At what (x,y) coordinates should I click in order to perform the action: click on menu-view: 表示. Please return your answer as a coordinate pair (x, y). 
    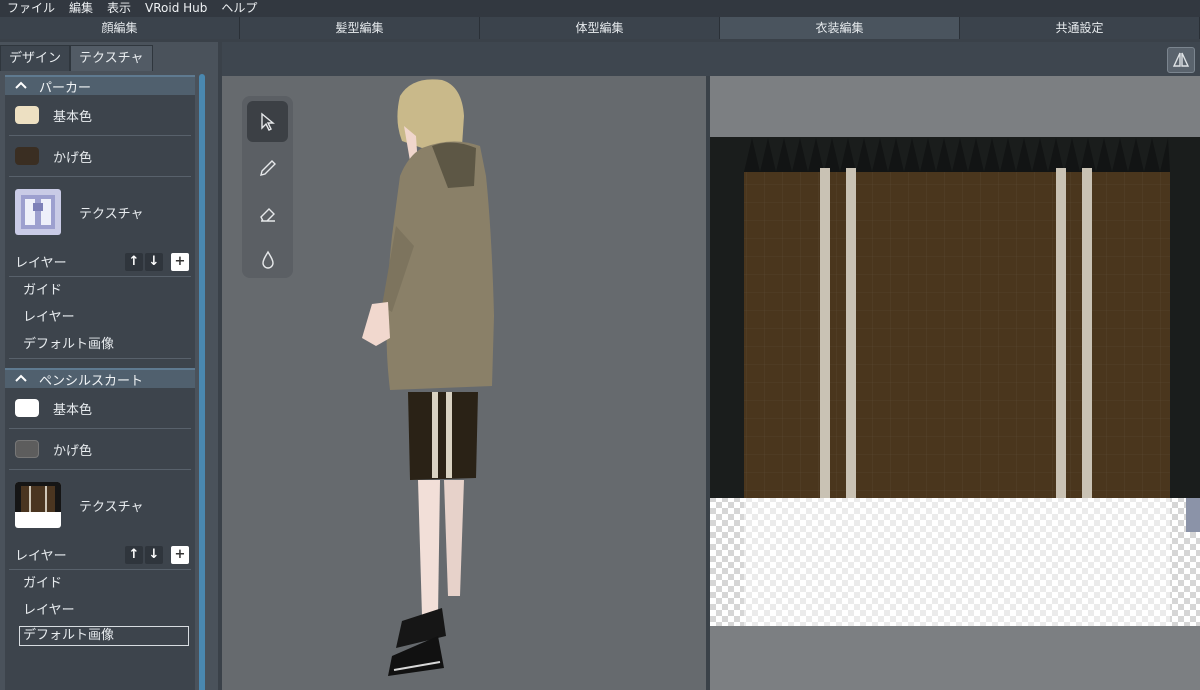
    Looking at the image, I should click on (119, 8).